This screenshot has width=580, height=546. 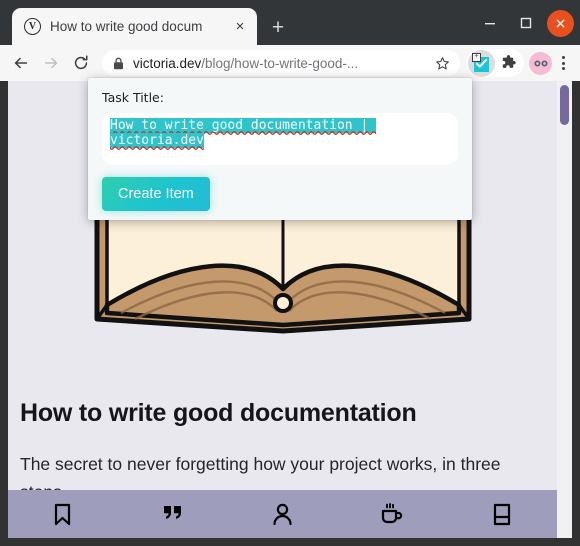 I want to click on extension-group: +, so click(x=495, y=63).